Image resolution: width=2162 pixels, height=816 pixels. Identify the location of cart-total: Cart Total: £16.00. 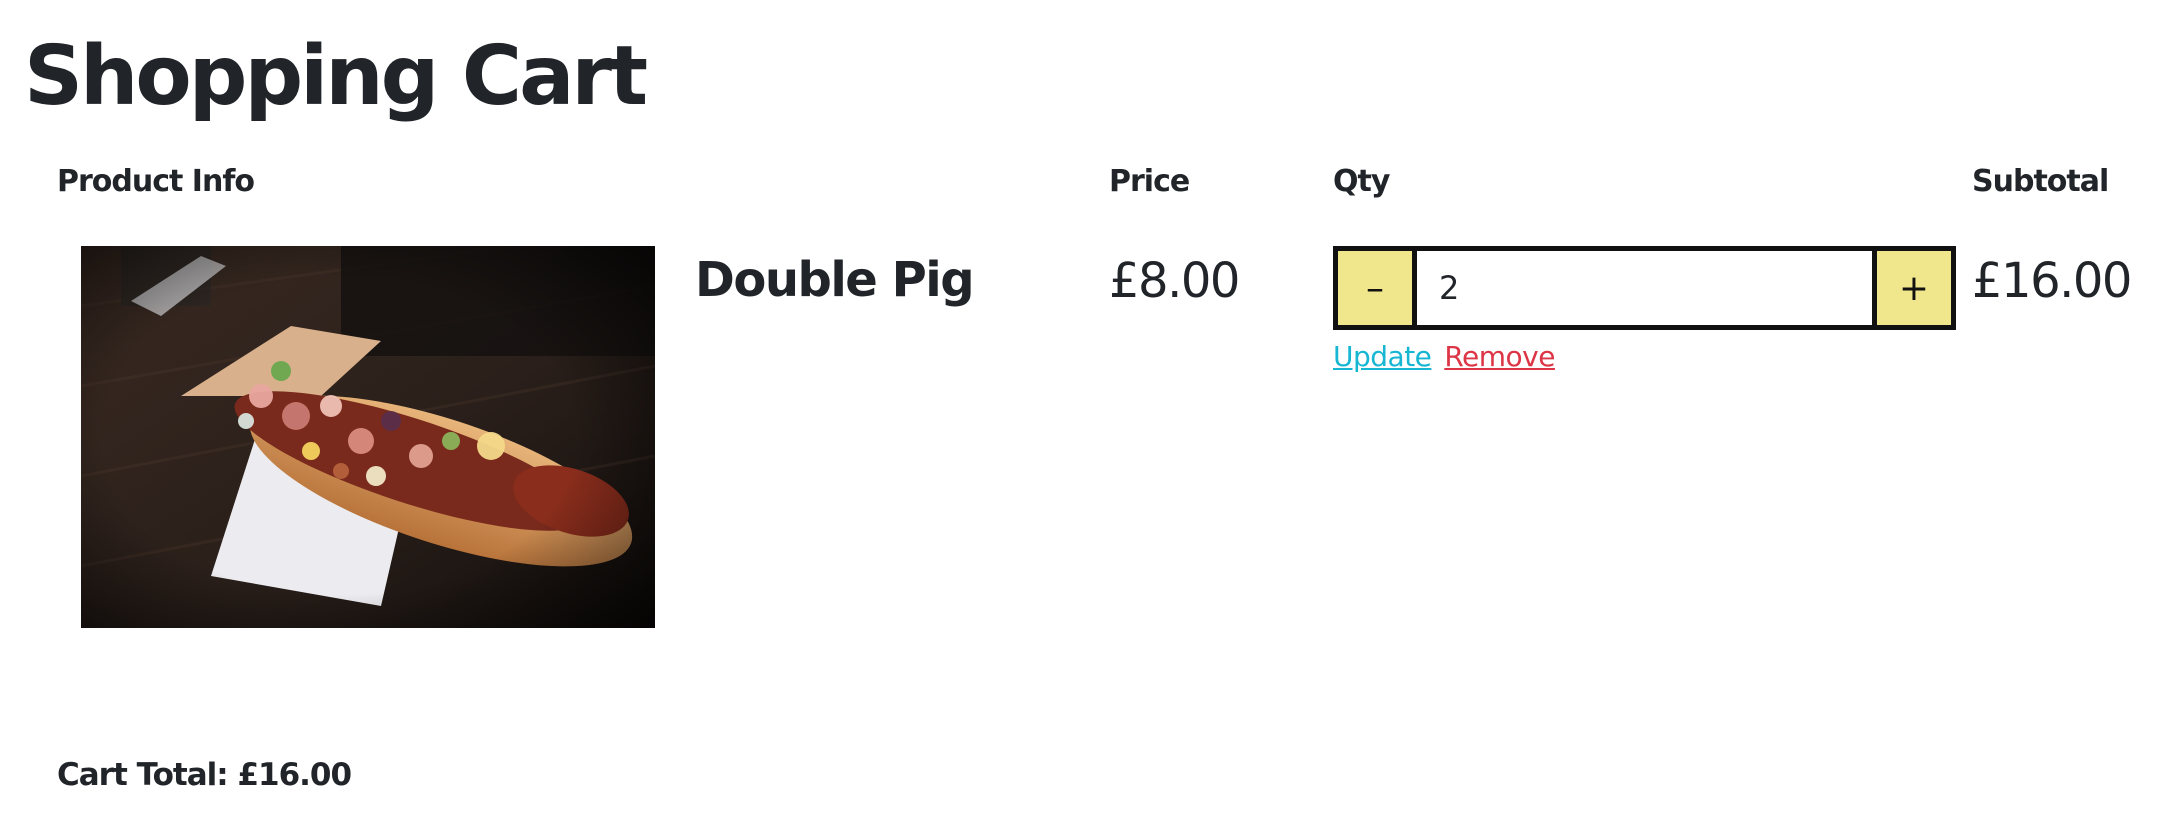
(204, 775).